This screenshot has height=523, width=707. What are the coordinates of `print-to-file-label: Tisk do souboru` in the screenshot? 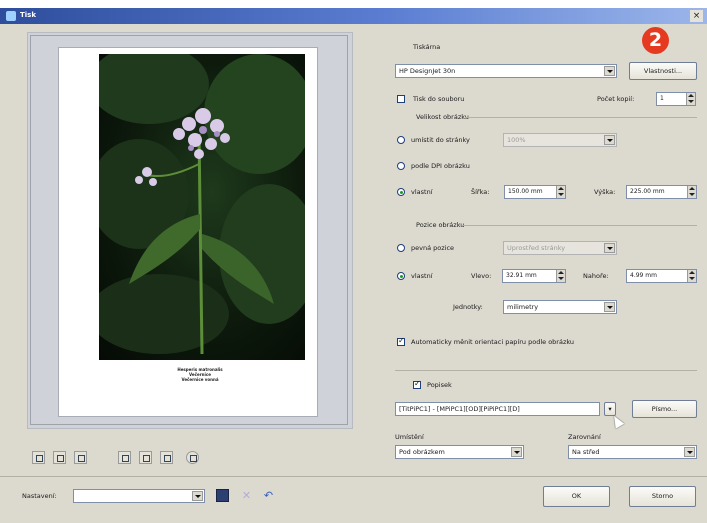 It's located at (439, 99).